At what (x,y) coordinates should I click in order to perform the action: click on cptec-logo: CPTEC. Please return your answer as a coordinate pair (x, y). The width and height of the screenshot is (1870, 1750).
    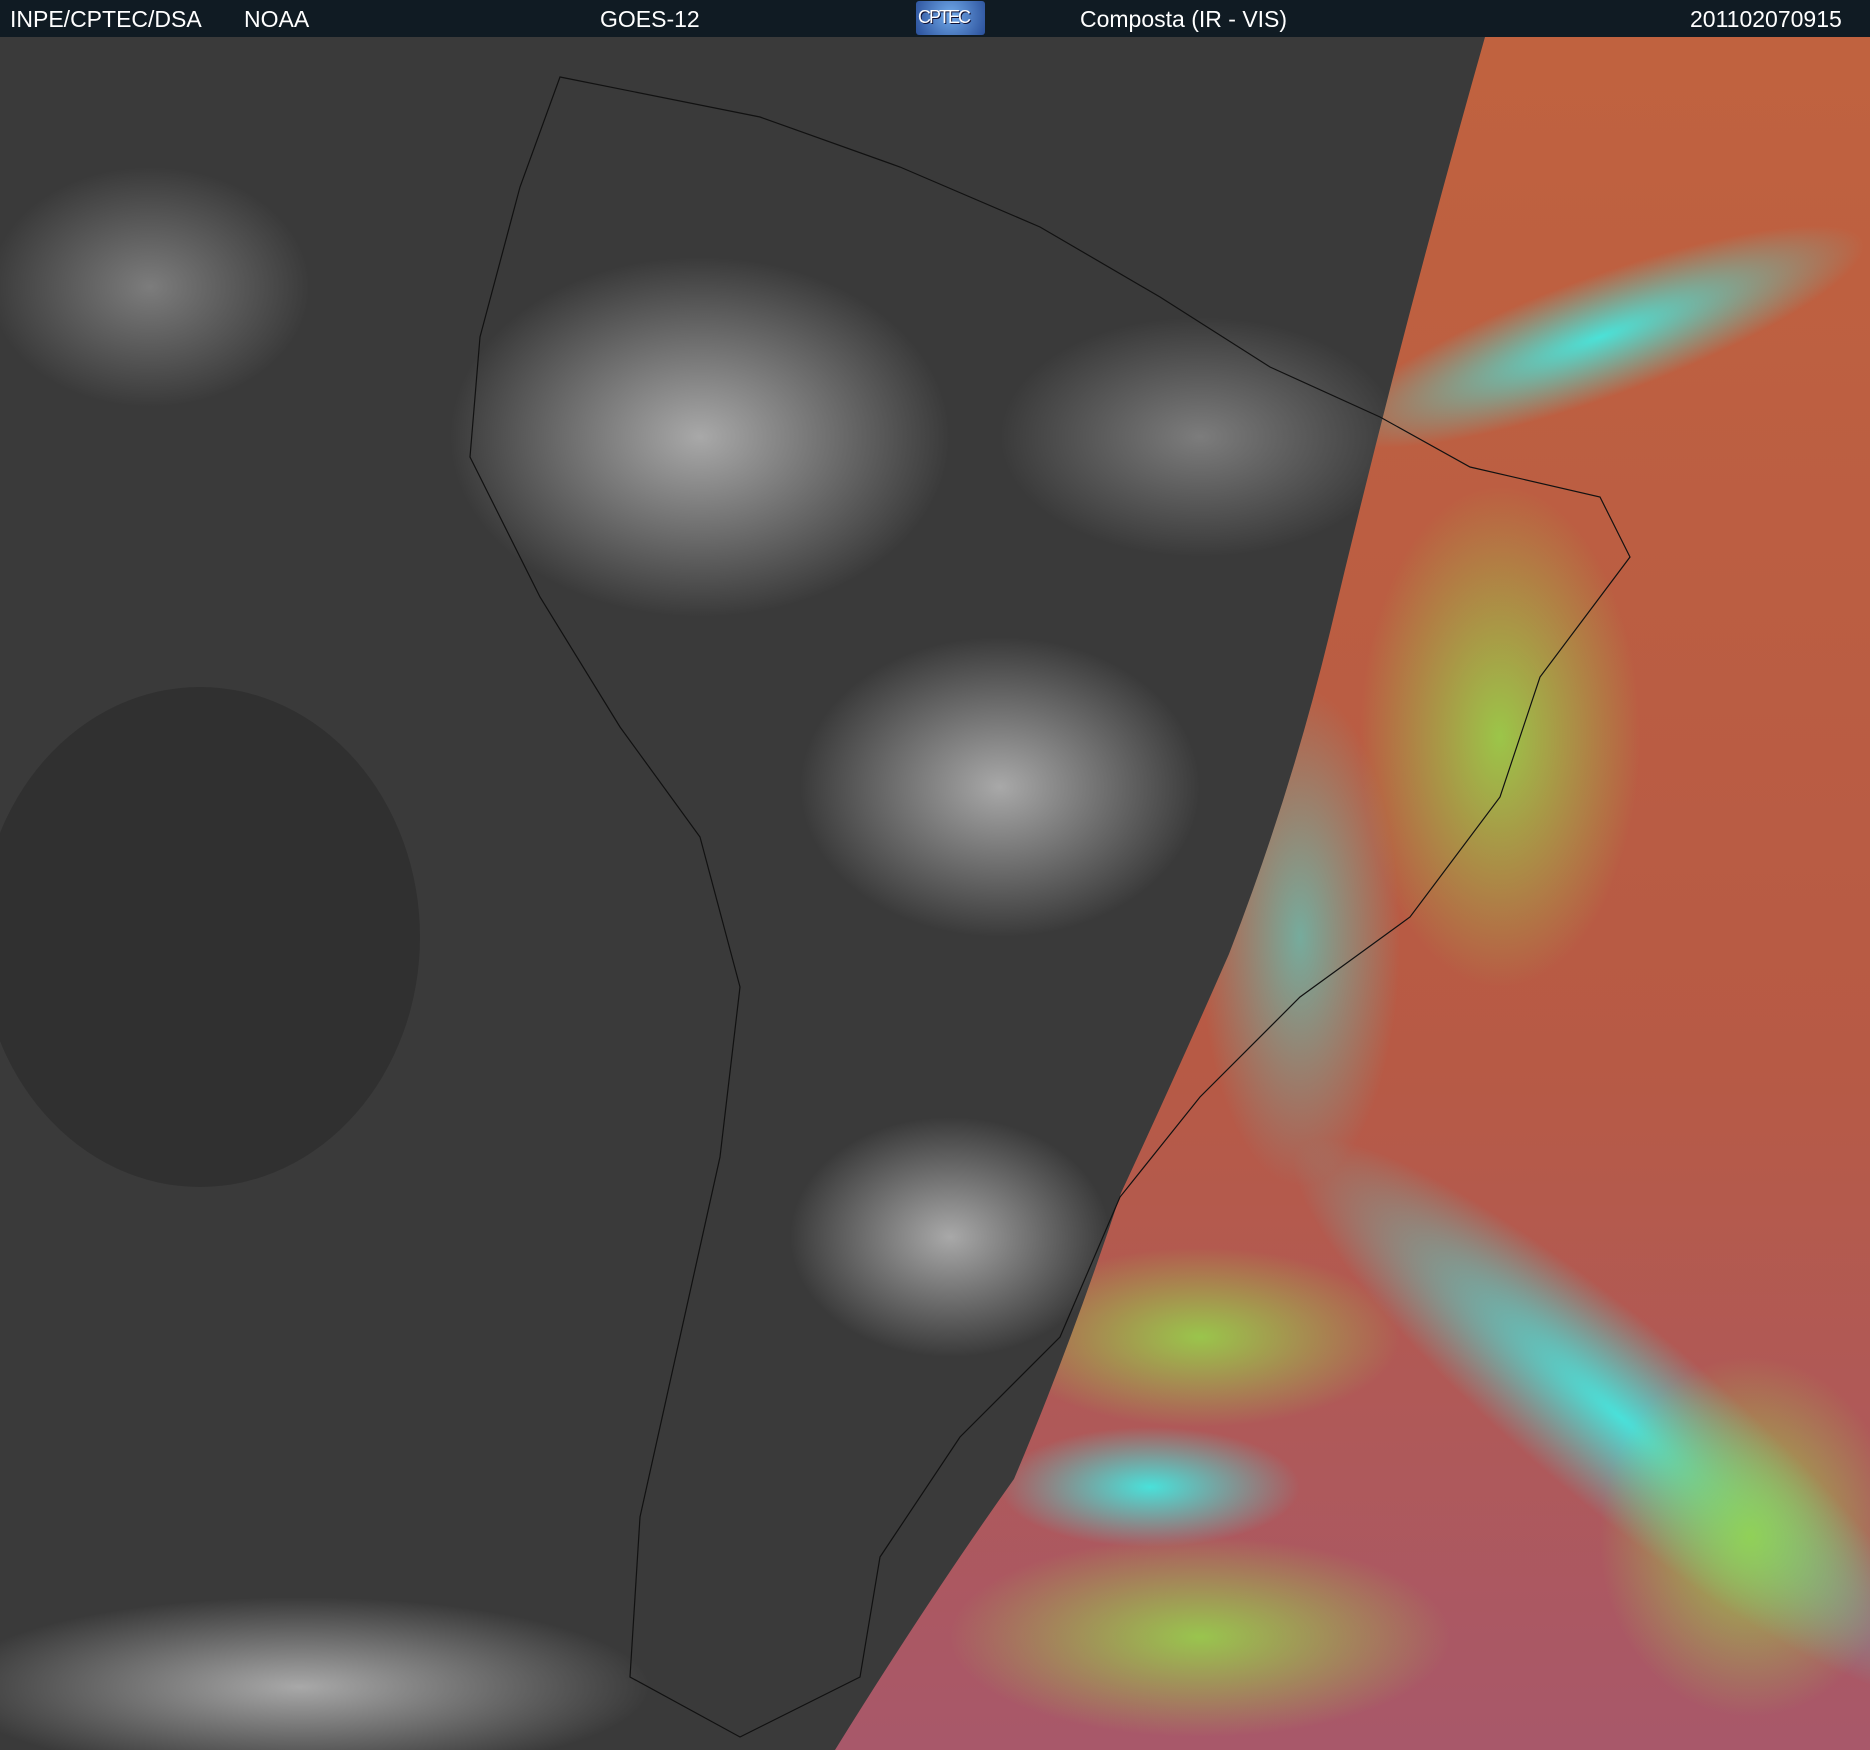
    Looking at the image, I should click on (950, 18).